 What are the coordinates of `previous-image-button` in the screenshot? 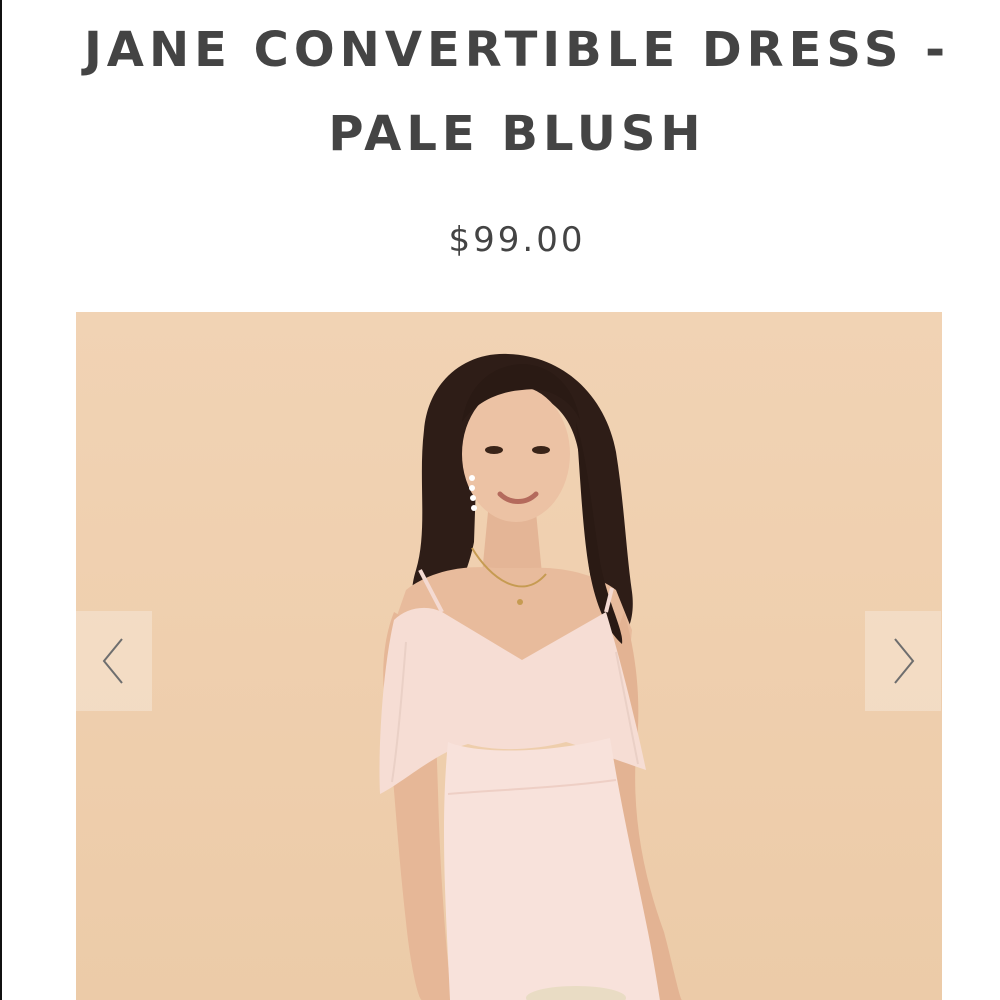 It's located at (114, 661).